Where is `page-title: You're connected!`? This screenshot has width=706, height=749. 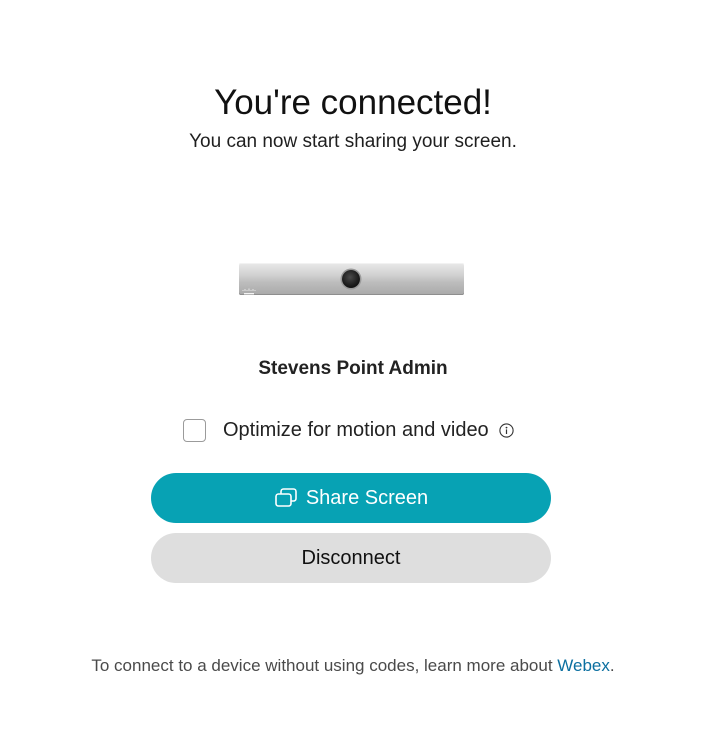
page-title: You're connected! is located at coordinates (353, 102).